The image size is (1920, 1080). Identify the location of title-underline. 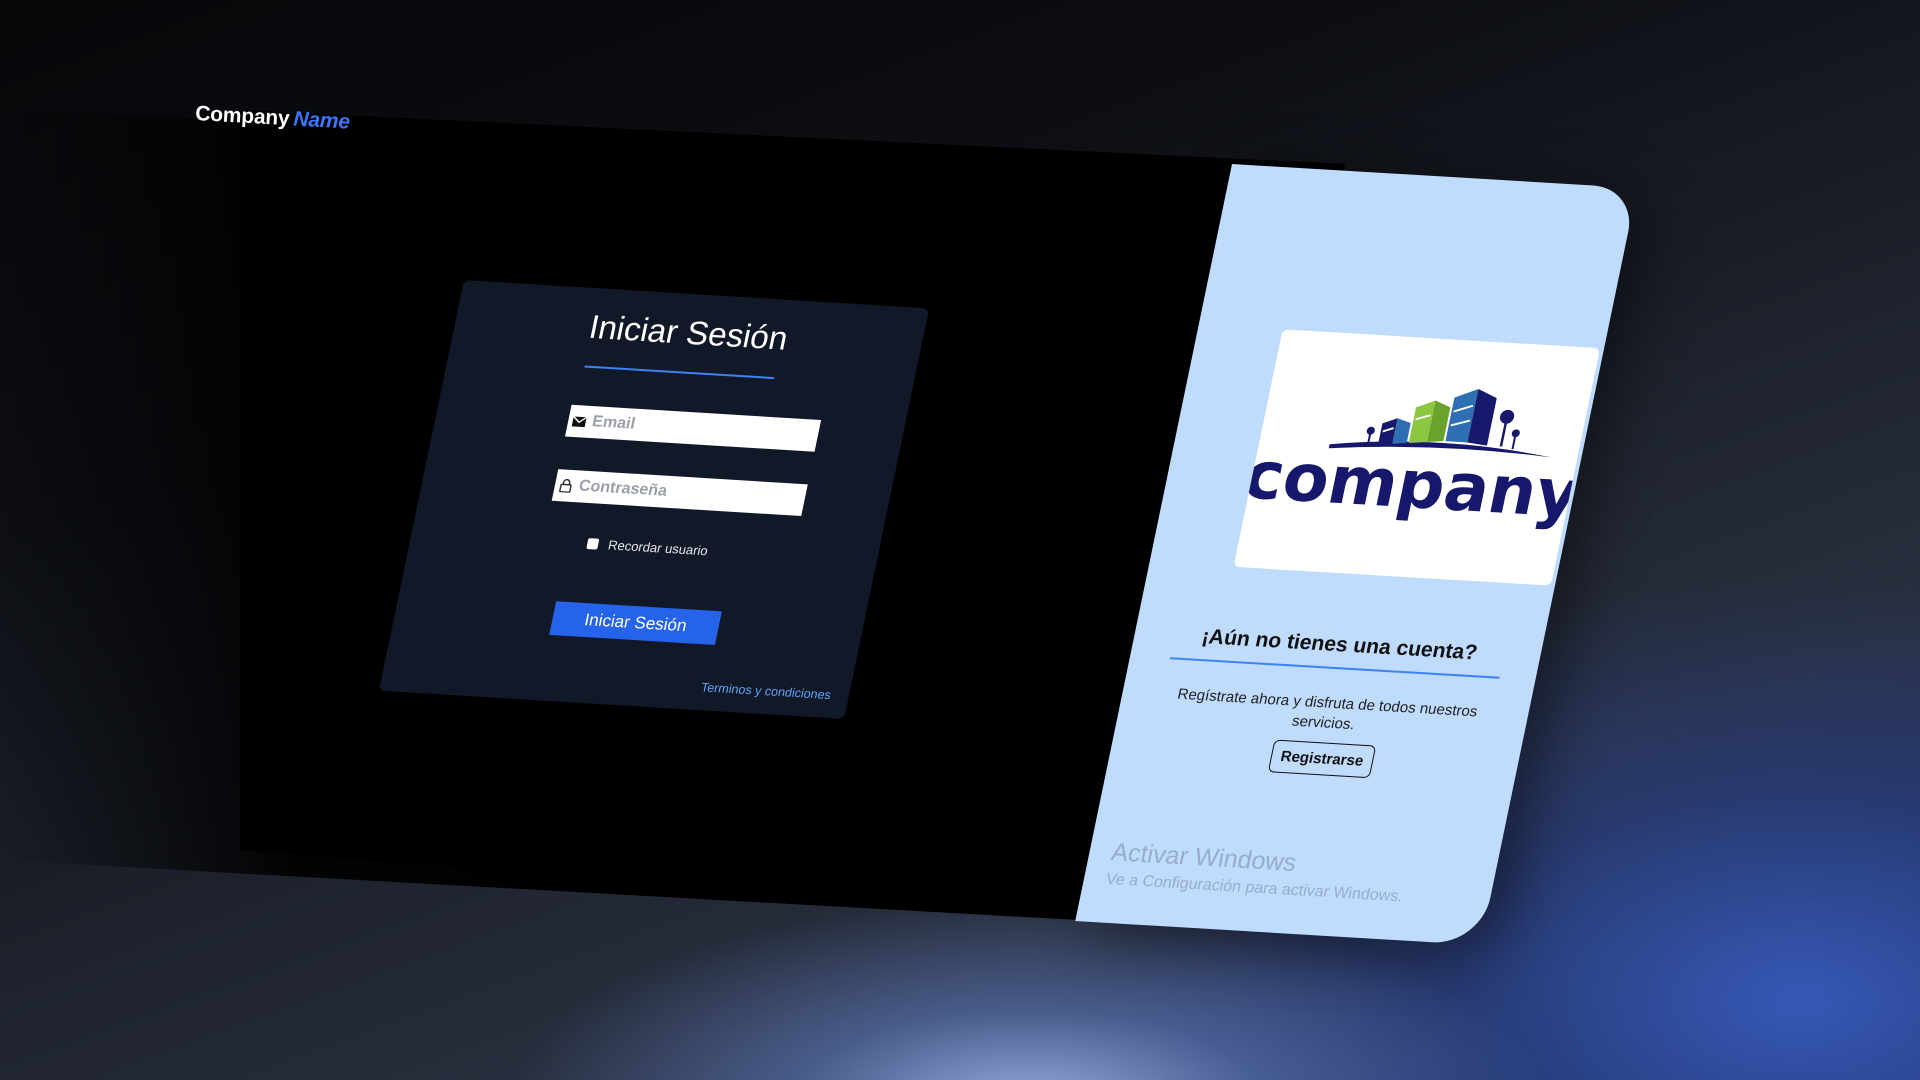
(679, 372).